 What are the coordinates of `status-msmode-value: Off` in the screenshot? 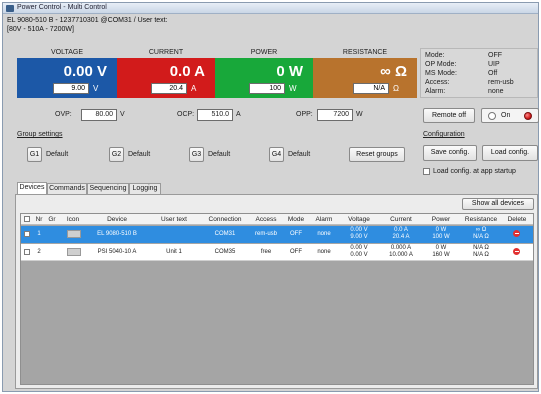 It's located at (493, 73).